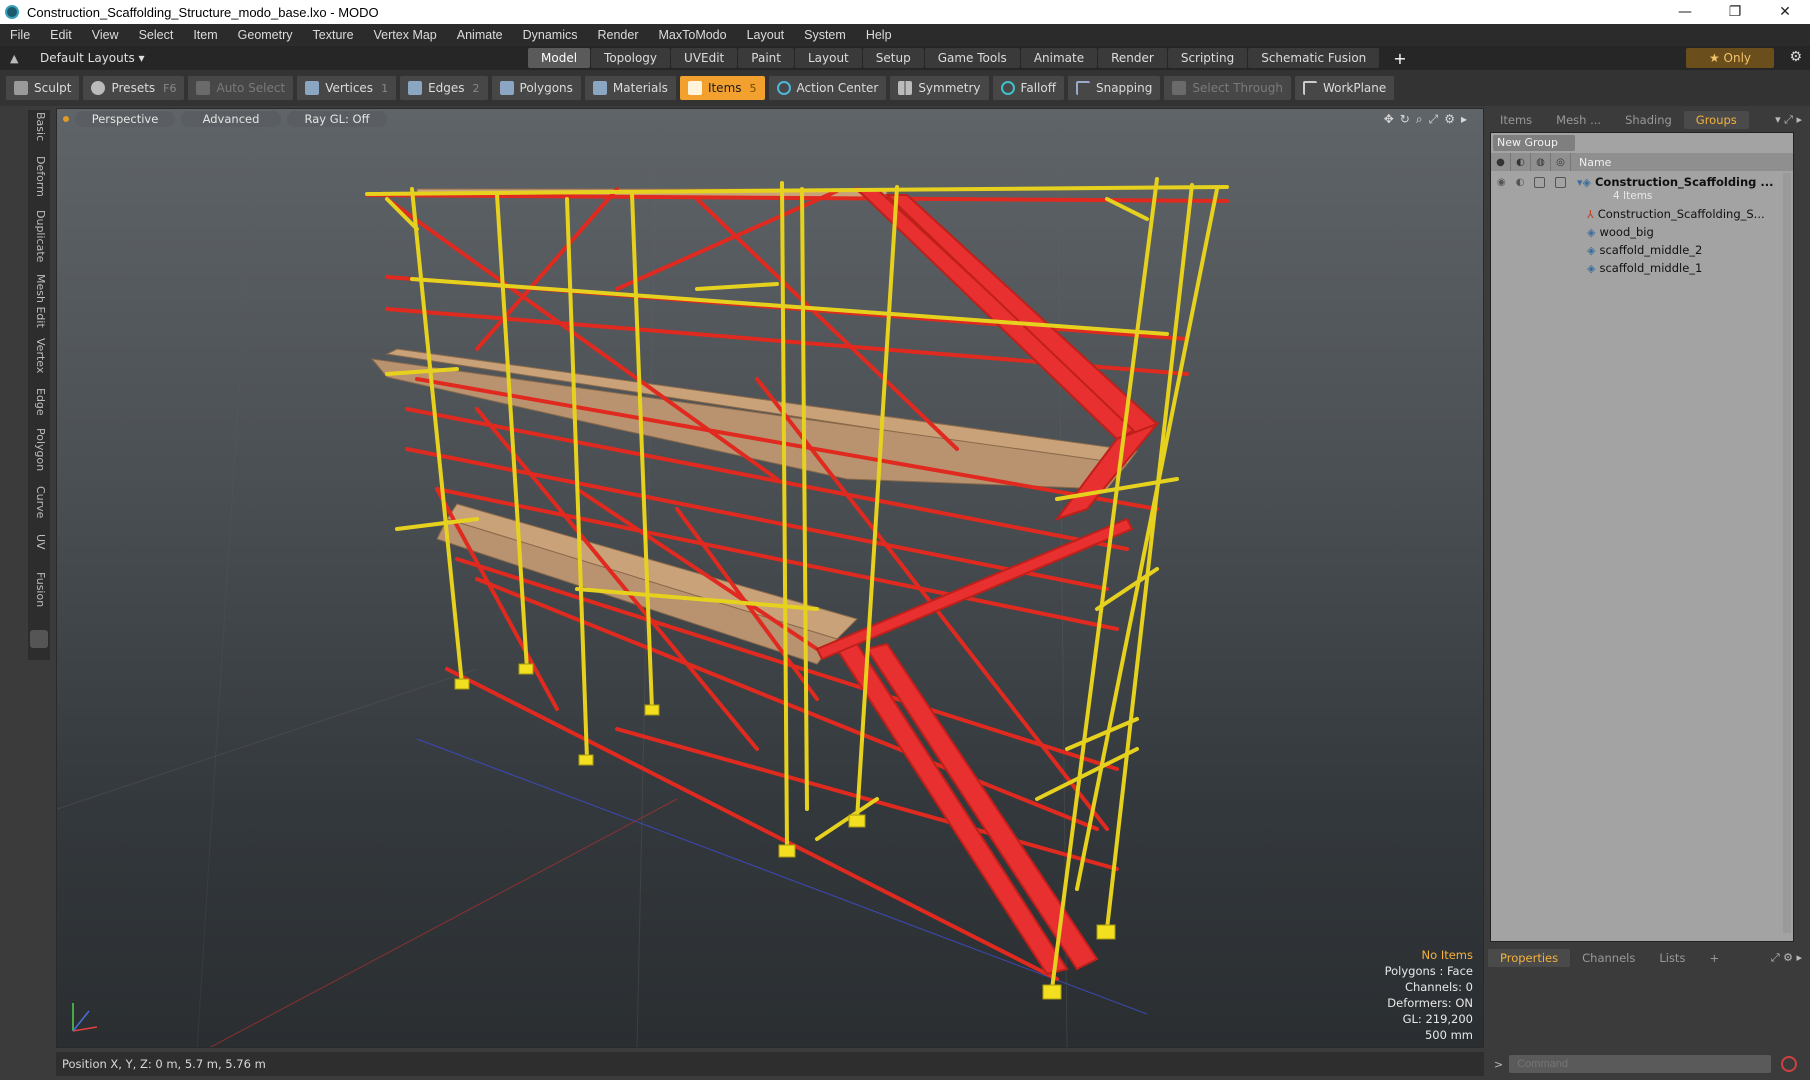  Describe the element at coordinates (972, 58) in the screenshot. I see `tab-game-tools: Game Tools` at that location.